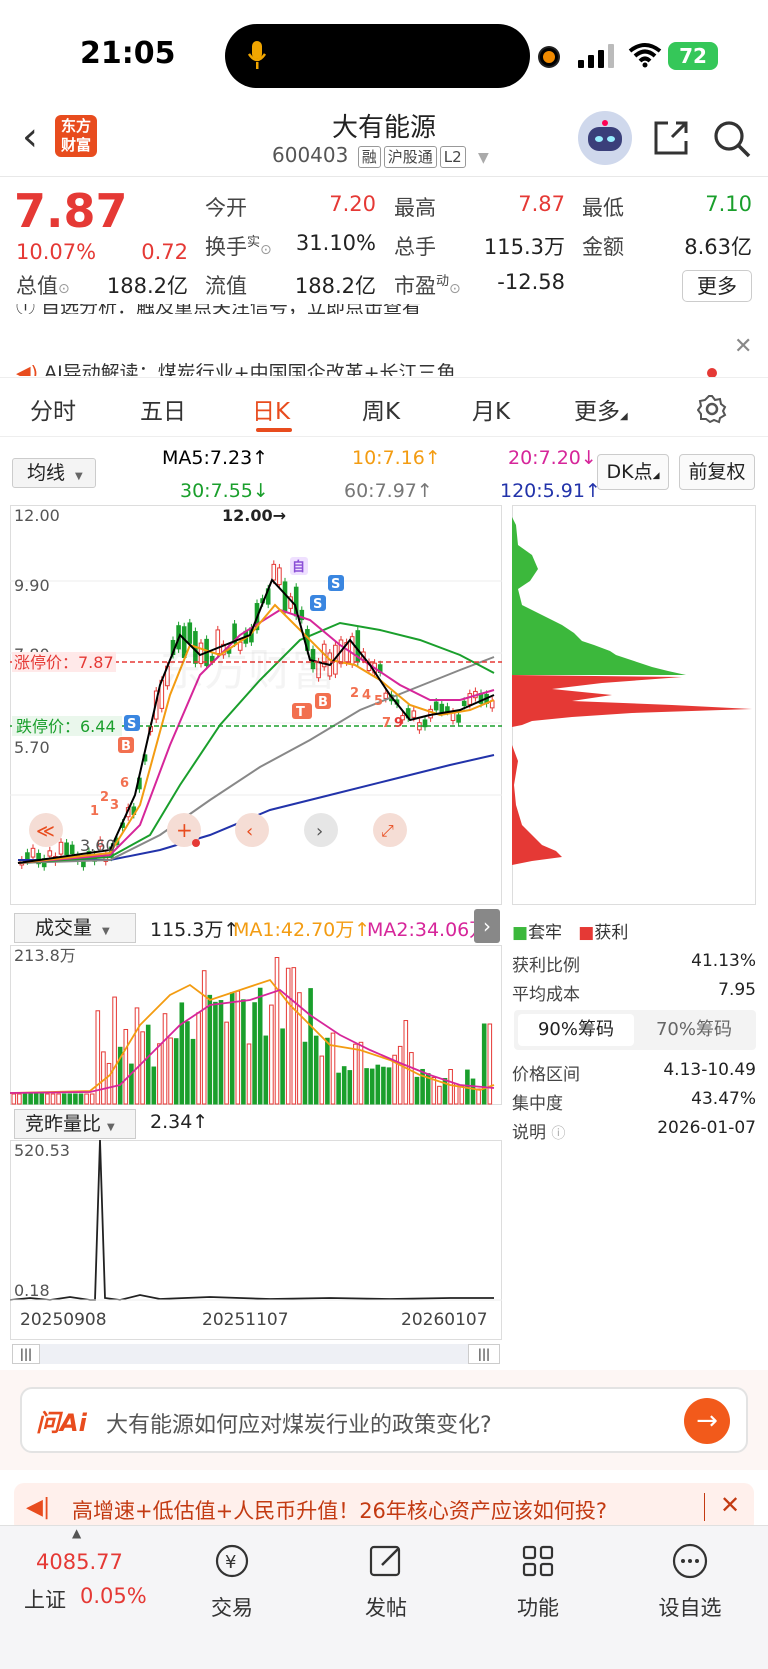  I want to click on svg-text: 3, so click(114, 805).